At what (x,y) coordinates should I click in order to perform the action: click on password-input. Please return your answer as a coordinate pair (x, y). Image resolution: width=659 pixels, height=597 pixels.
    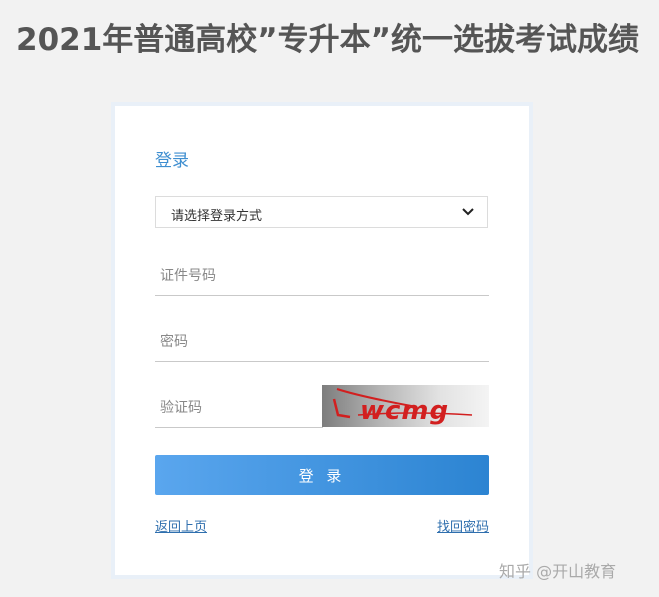
    Looking at the image, I should click on (322, 342).